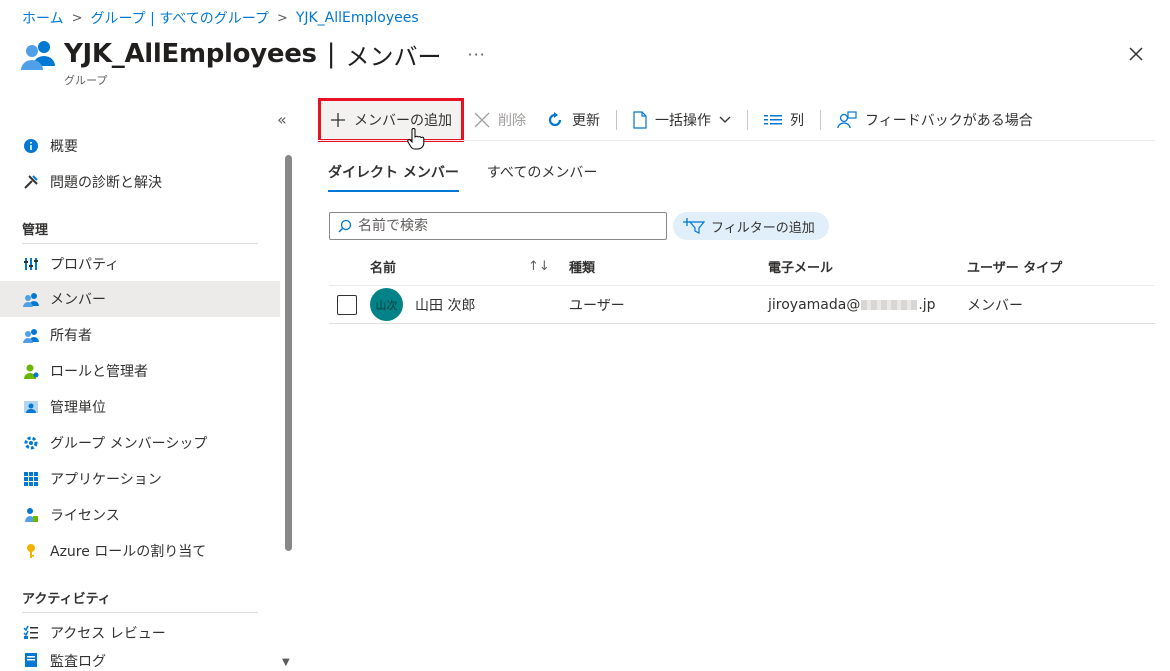  Describe the element at coordinates (416, 139) in the screenshot. I see `hand-cursor-icon` at that location.